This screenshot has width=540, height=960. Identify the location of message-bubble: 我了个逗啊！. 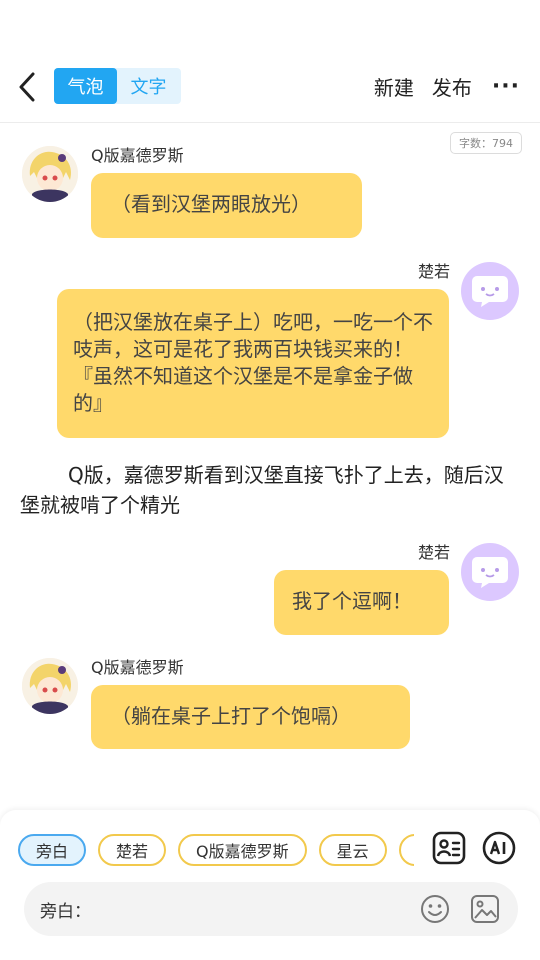
(361, 602).